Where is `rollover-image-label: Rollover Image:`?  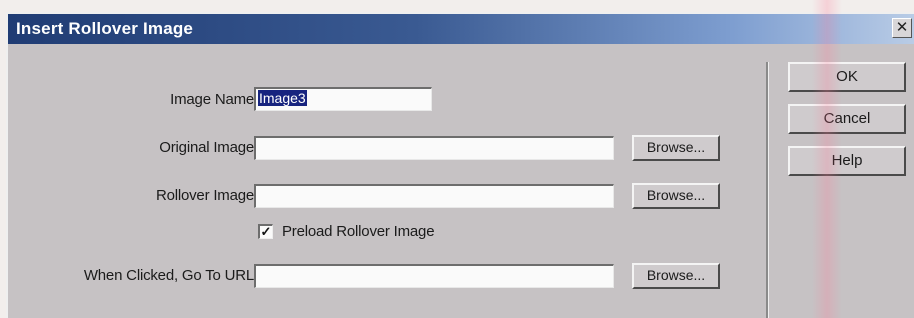
rollover-image-label: Rollover Image: is located at coordinates (206, 195).